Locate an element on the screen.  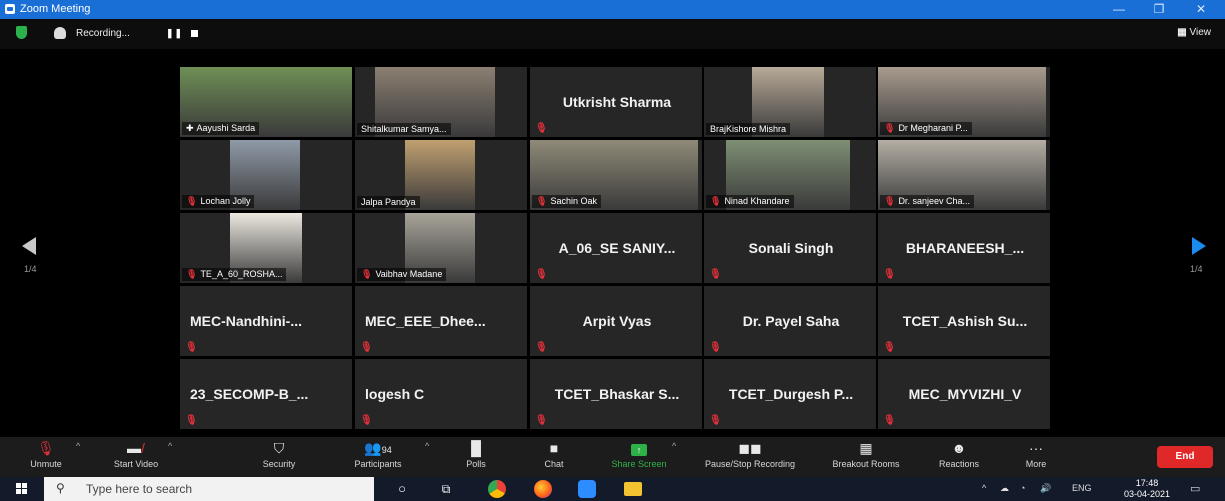
tray-chevron-icon: ^ is located at coordinates (984, 488).